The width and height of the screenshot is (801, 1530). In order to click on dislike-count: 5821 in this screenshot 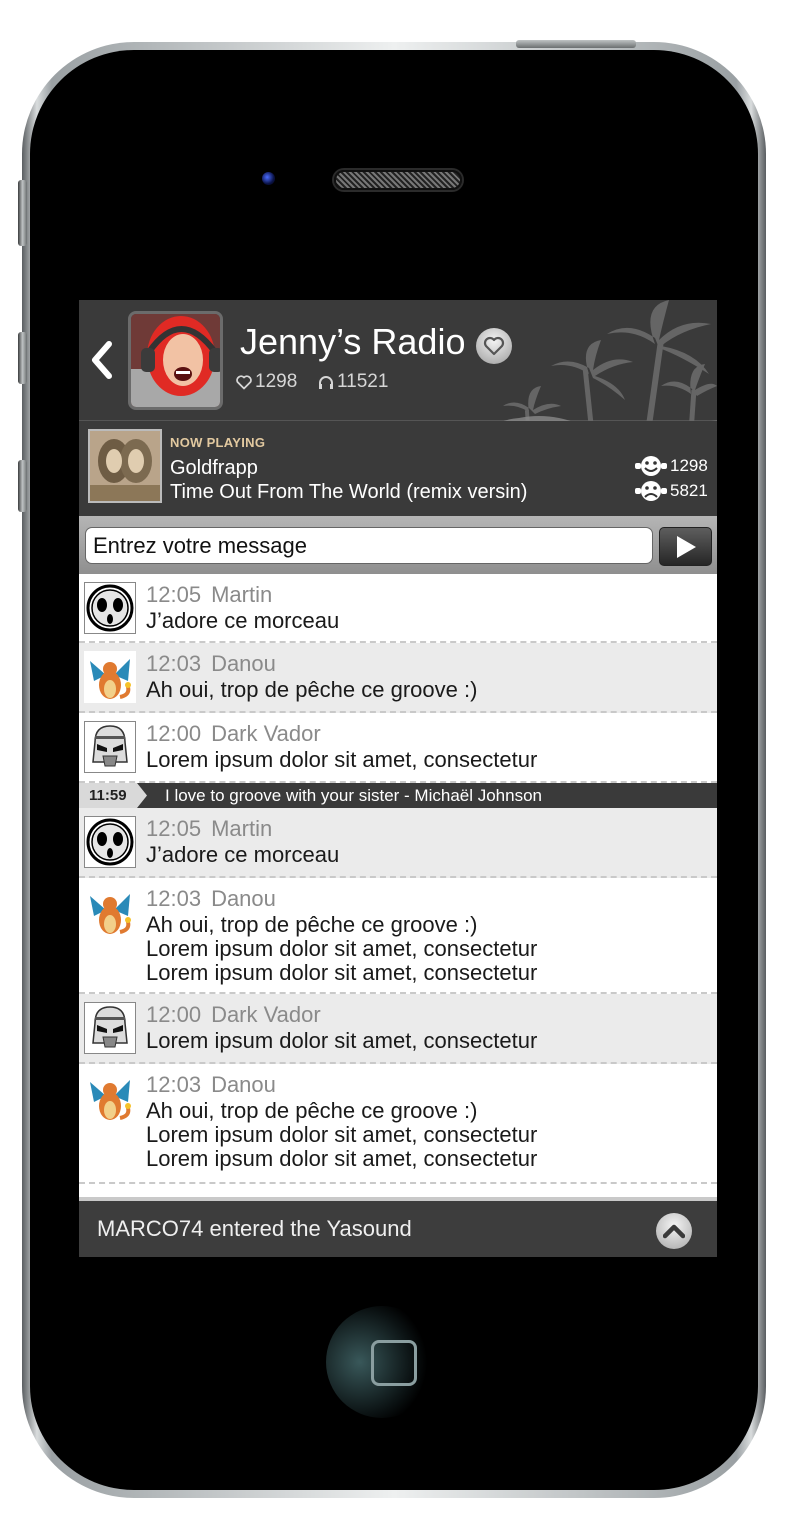, I will do `click(689, 490)`.